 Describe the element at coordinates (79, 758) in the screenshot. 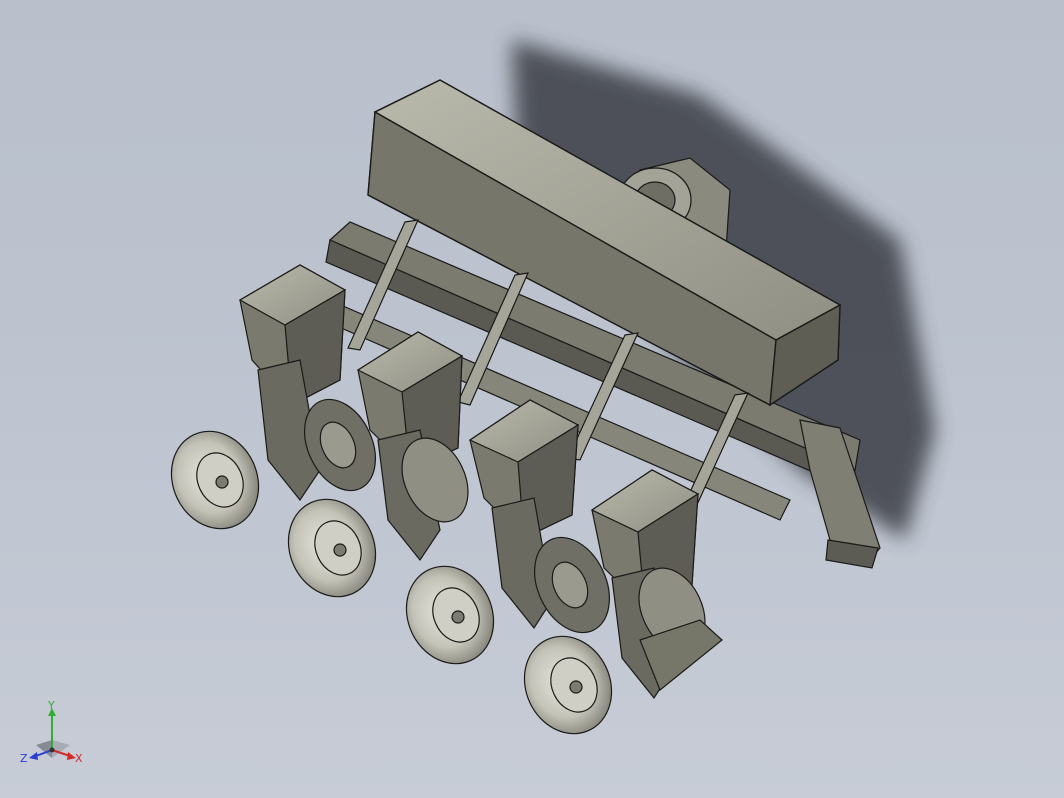

I see `x-axis-label: X` at that location.